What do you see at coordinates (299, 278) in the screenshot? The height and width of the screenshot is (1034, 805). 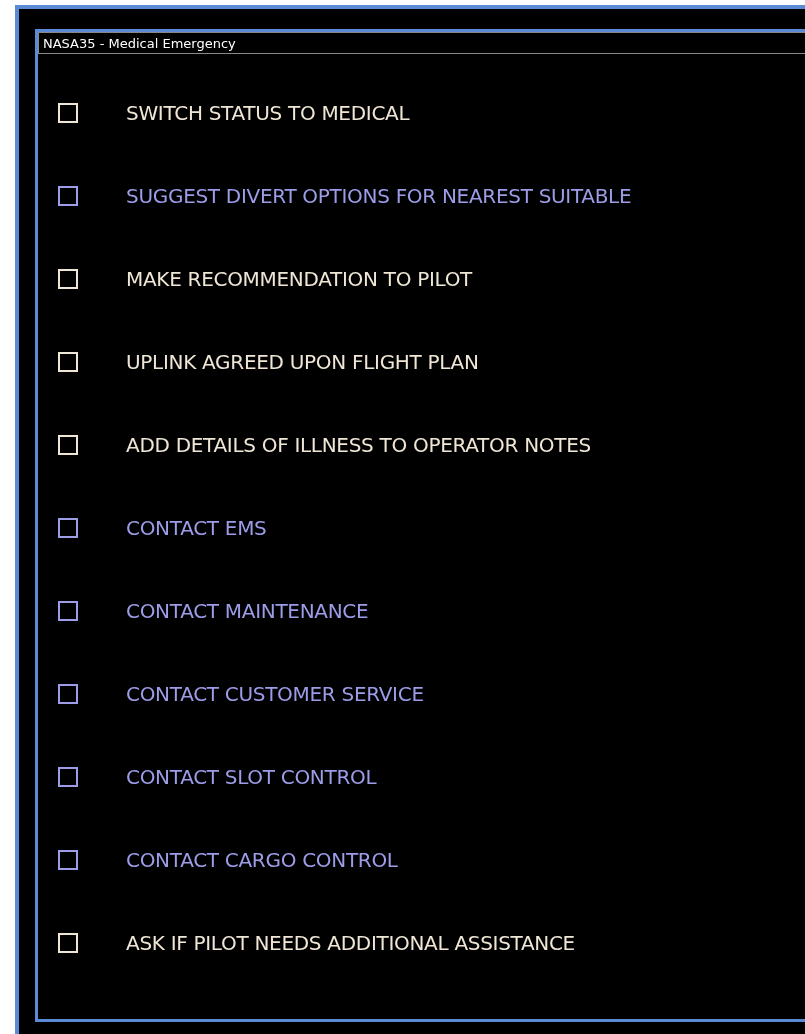 I see `checklist-item-label: MAKE RECOMMENDATION TO PILOT` at bounding box center [299, 278].